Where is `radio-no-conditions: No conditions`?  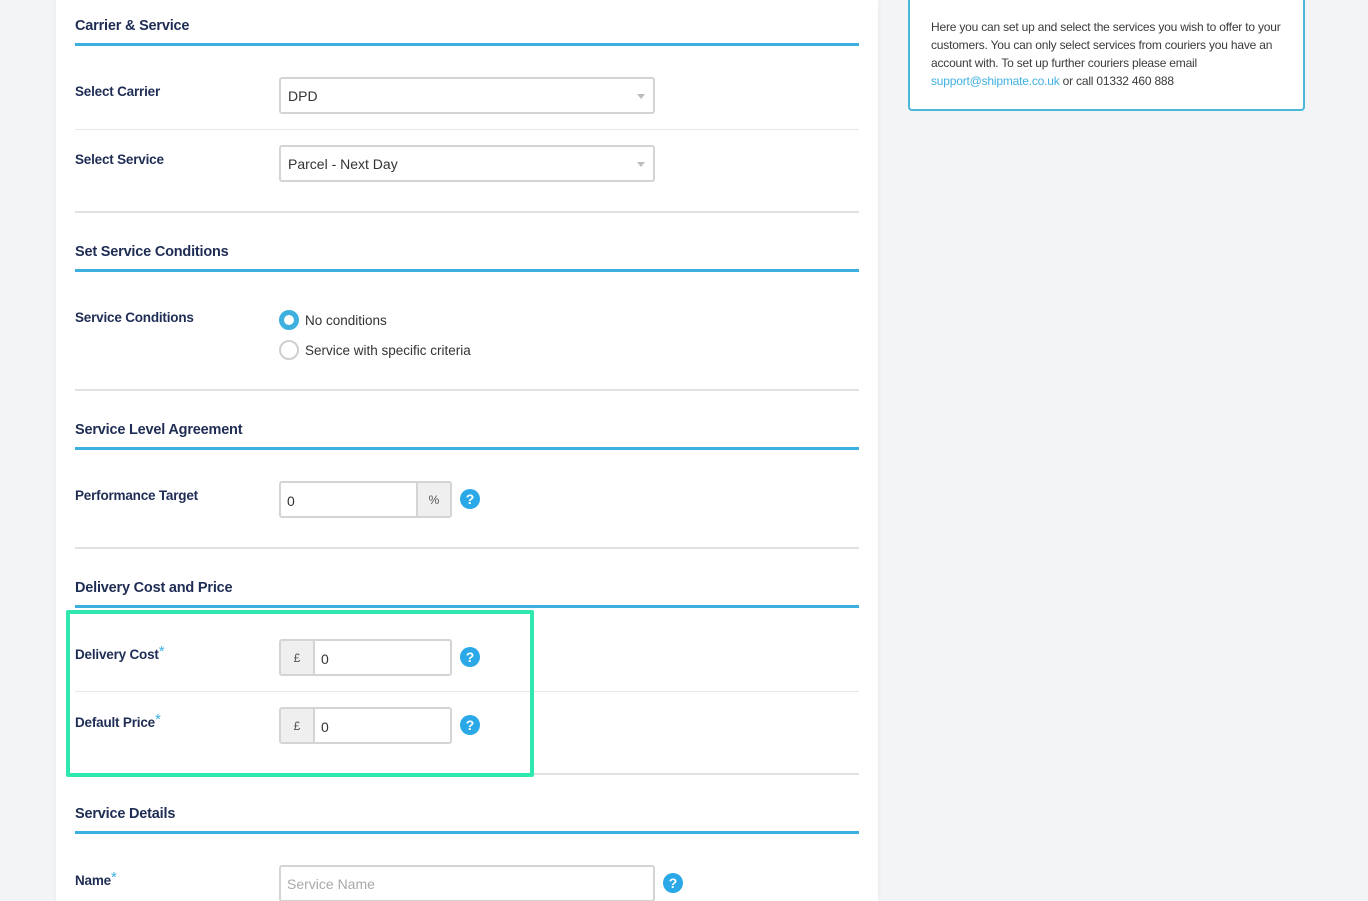
radio-no-conditions: No conditions is located at coordinates (333, 320).